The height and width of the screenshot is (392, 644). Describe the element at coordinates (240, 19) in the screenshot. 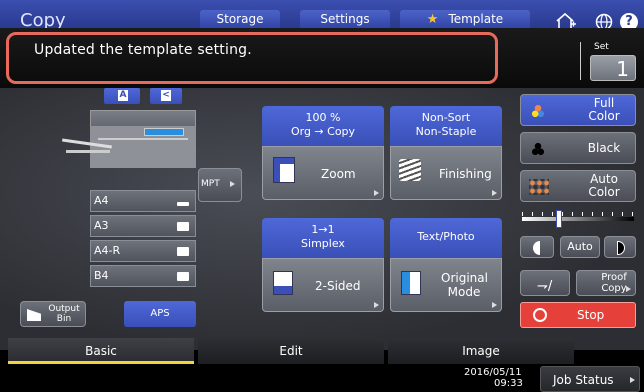

I see `tab-storage: Storage` at that location.